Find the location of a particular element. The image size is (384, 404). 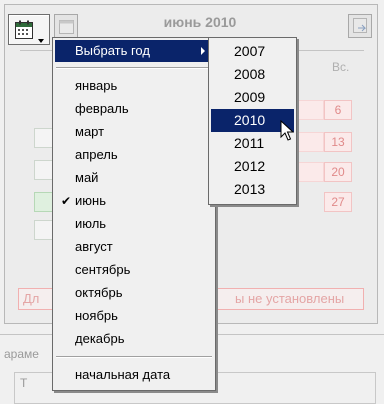

warning-text-start: Дл is located at coordinates (31, 298).